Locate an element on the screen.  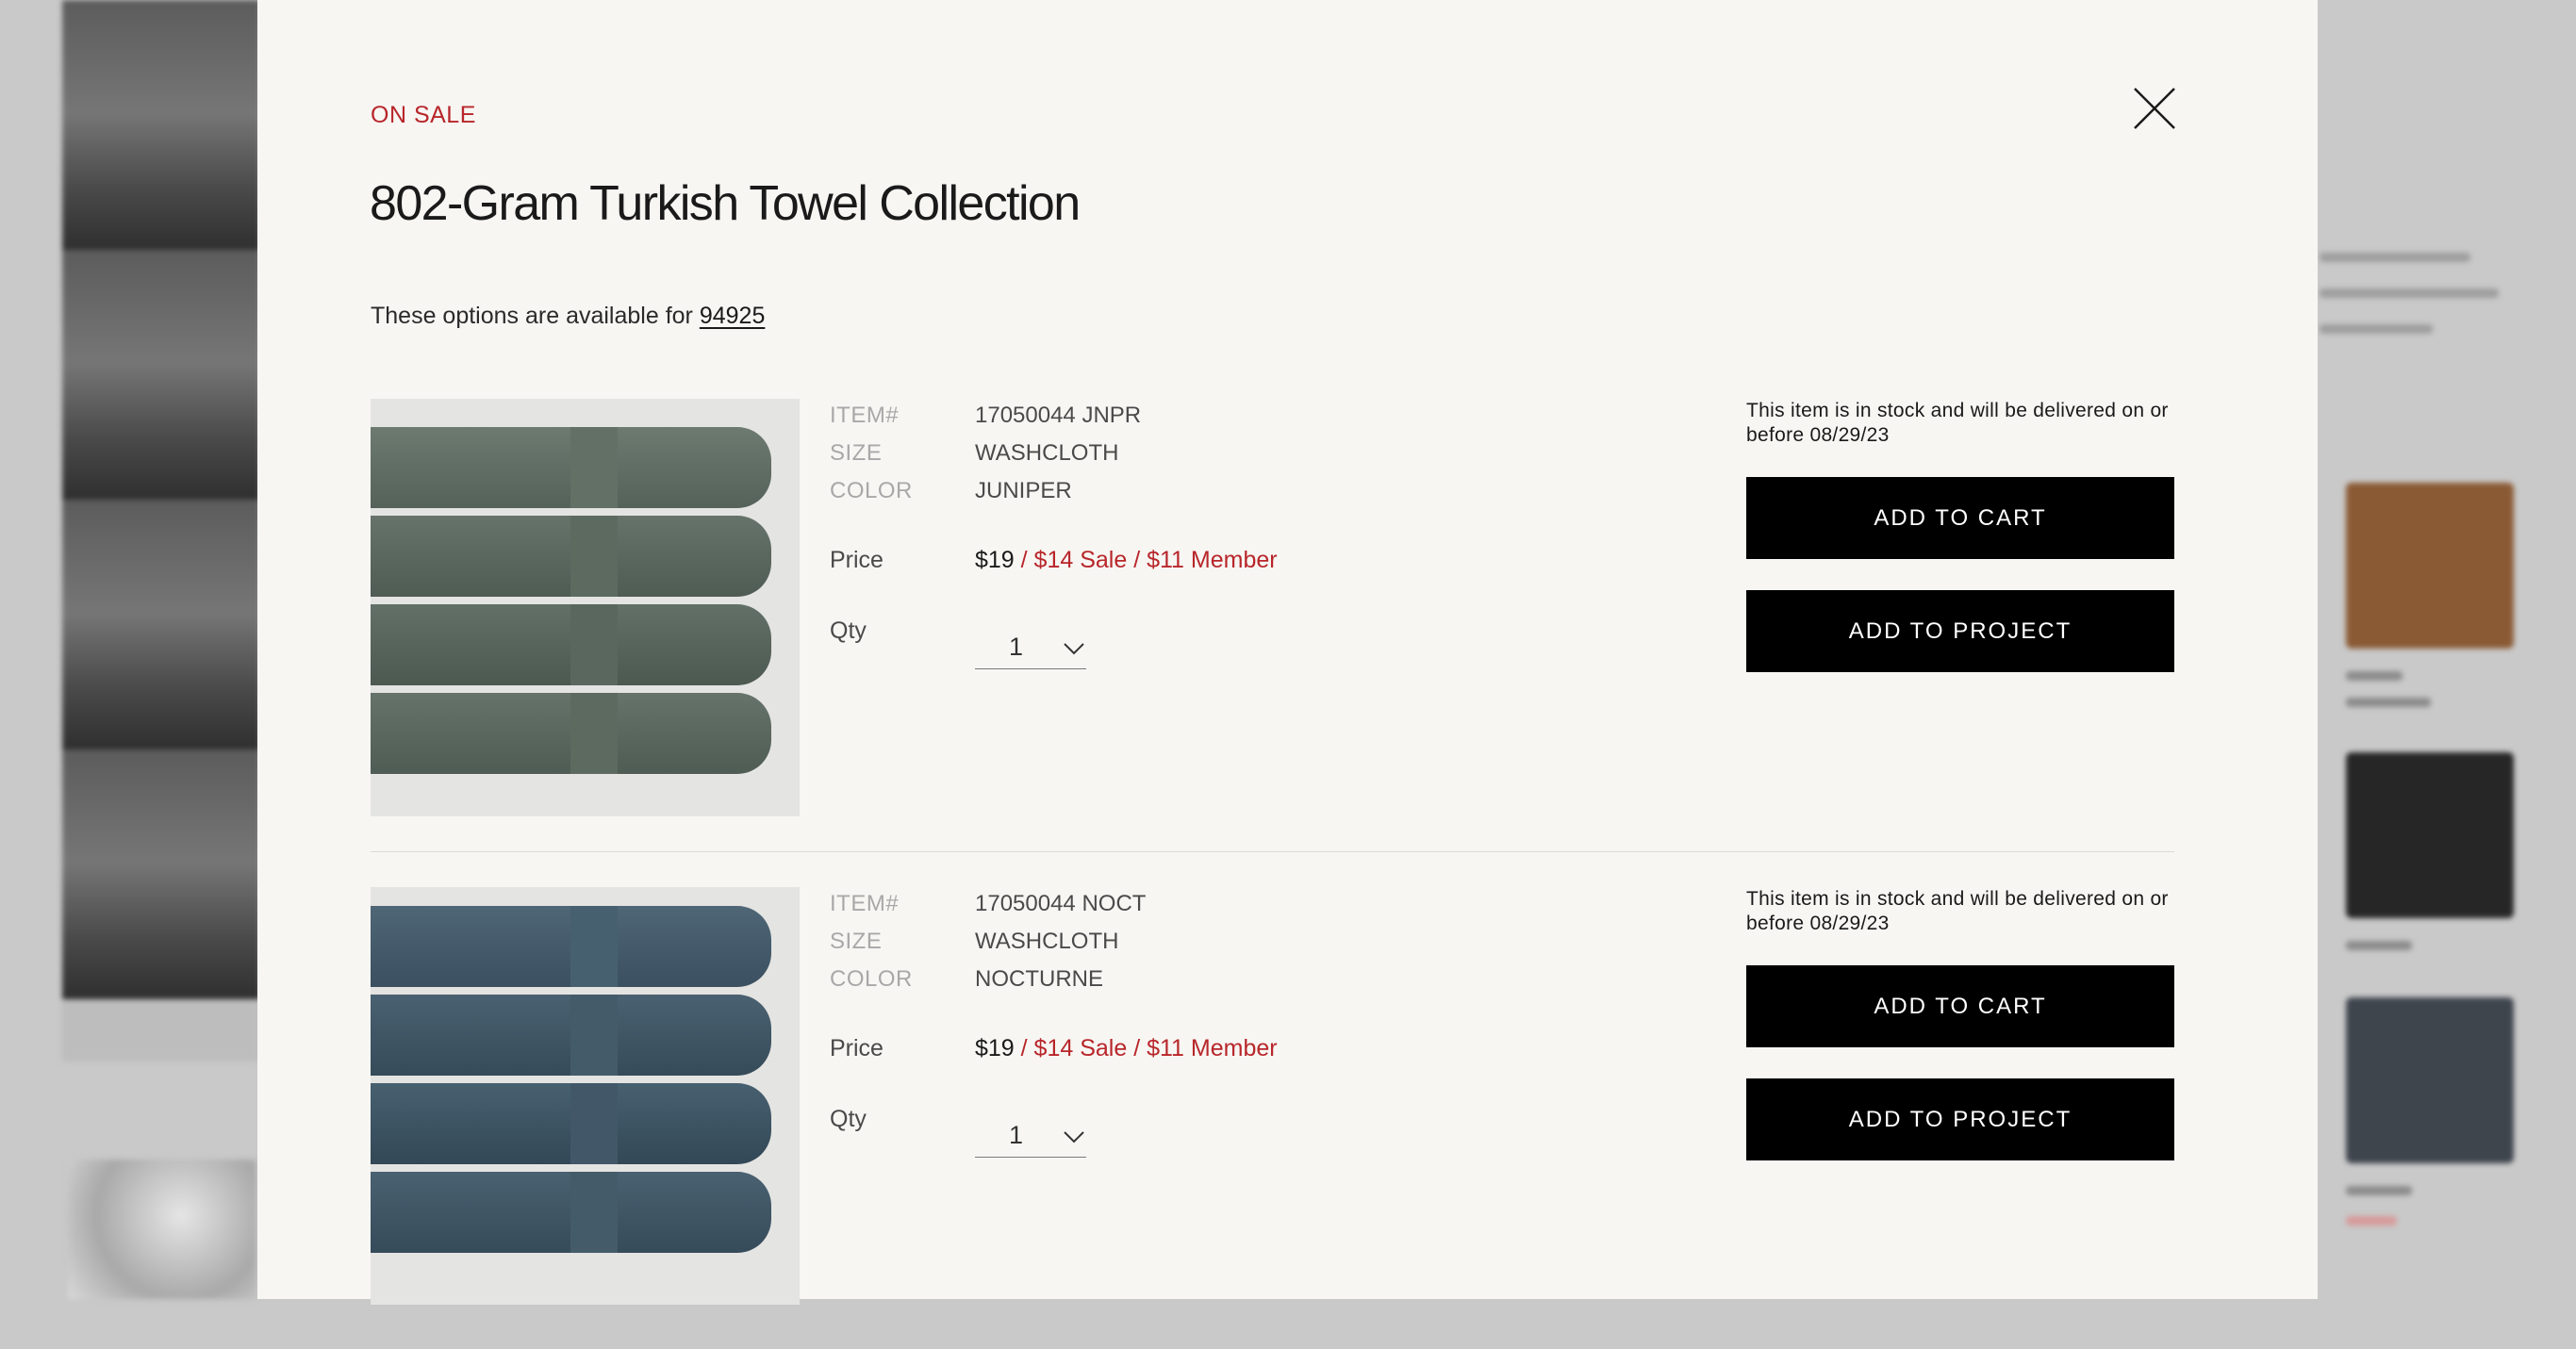
row-divider is located at coordinates (1272, 851).